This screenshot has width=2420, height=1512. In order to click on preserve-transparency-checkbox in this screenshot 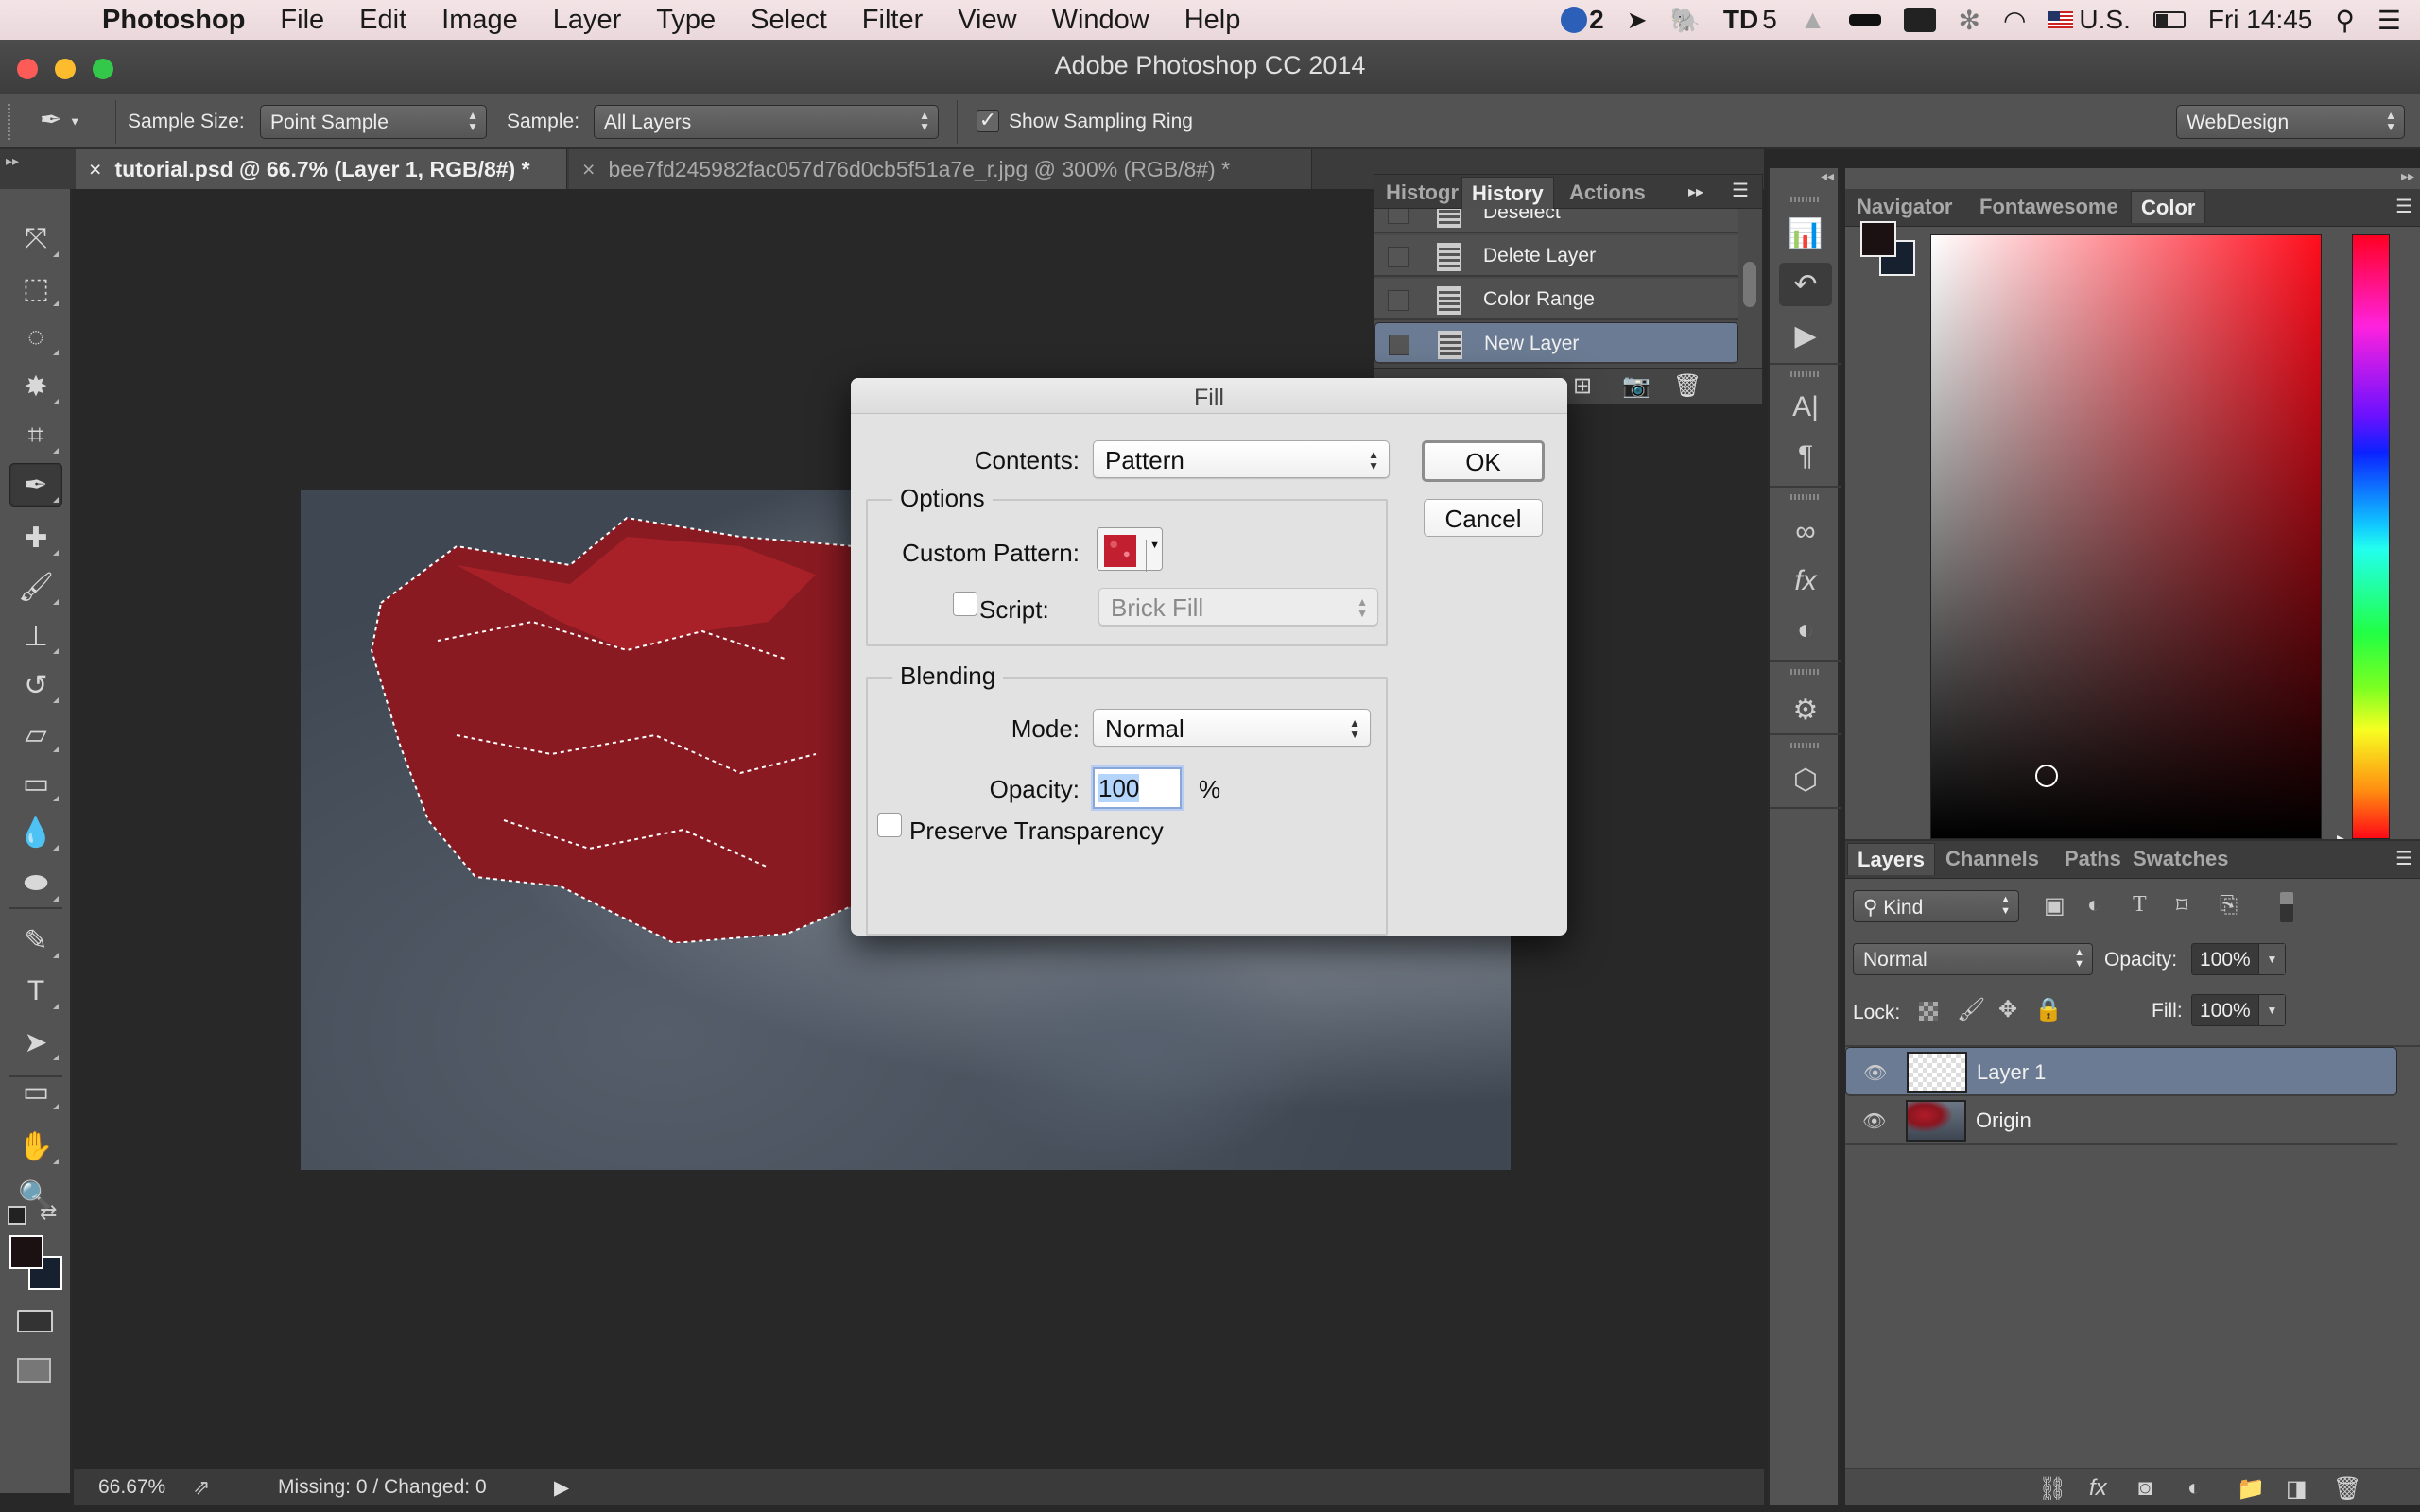, I will do `click(889, 825)`.